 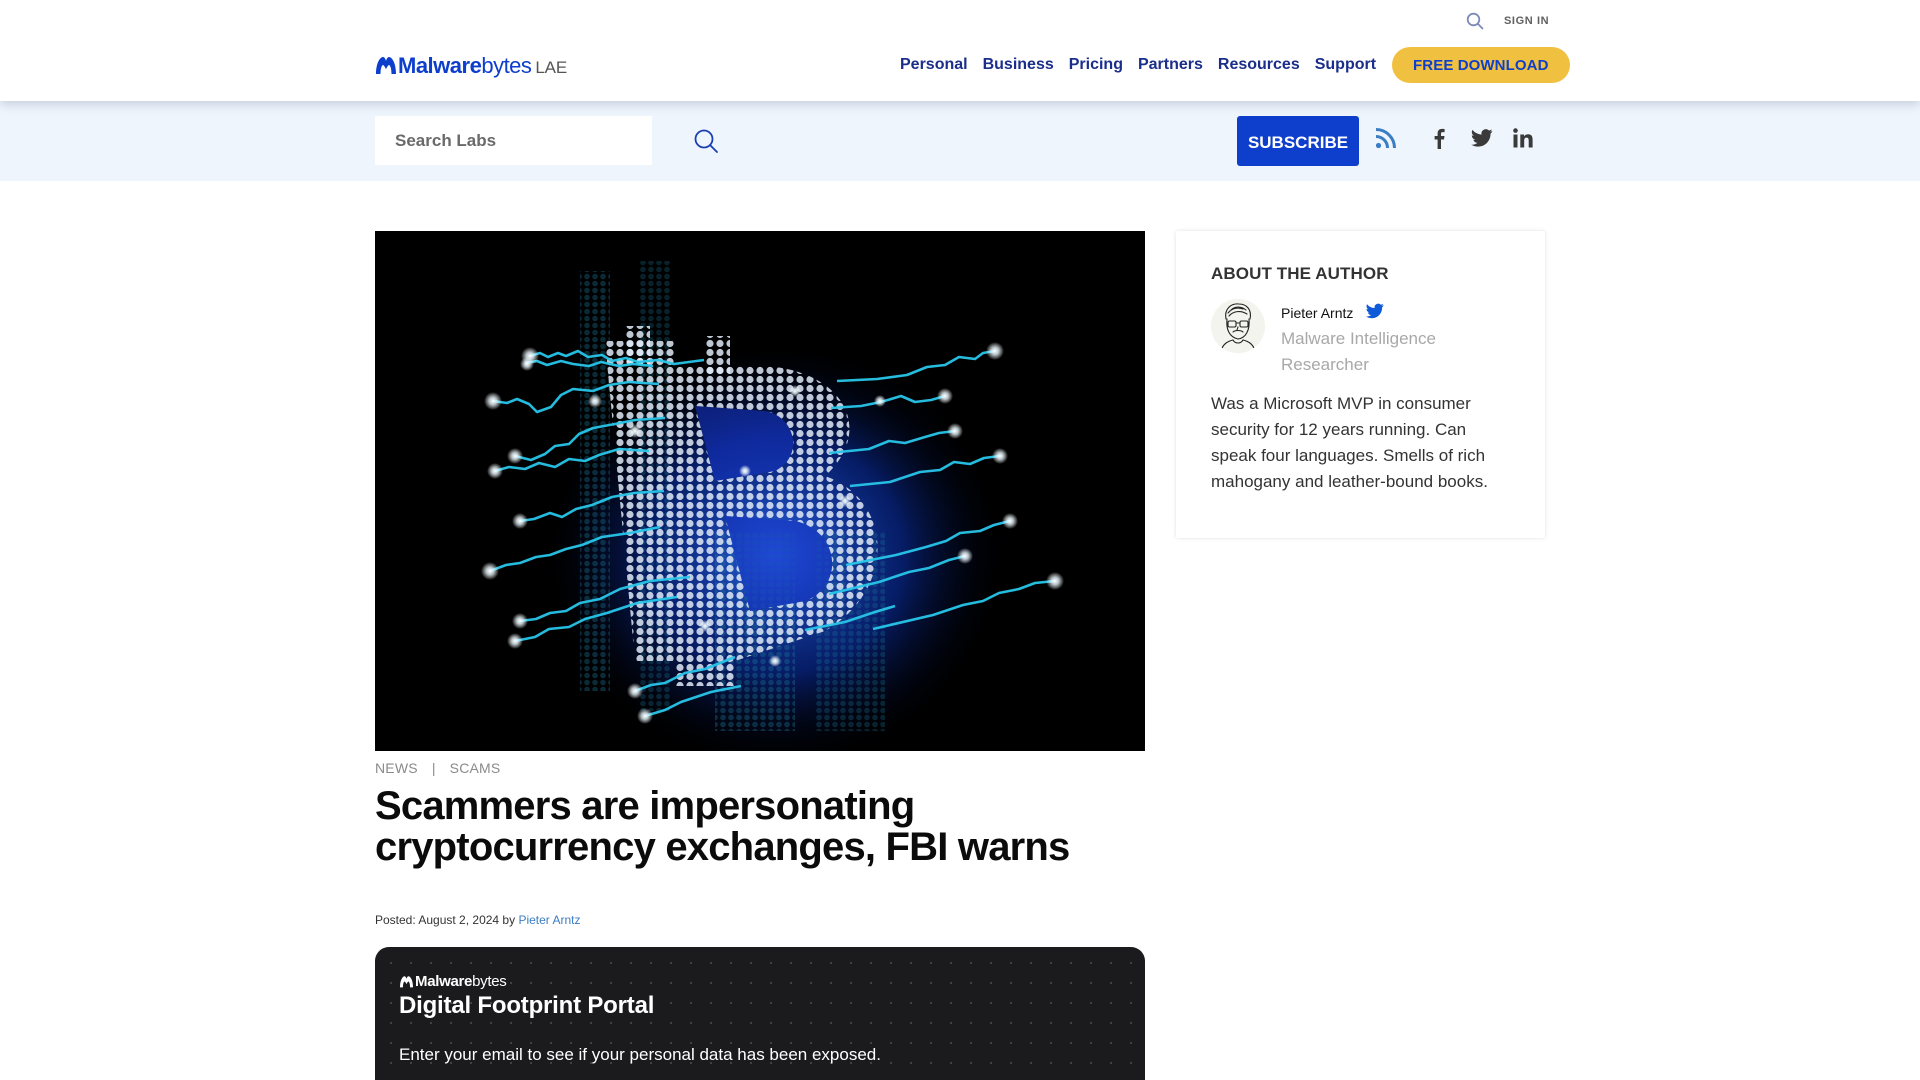 I want to click on posted-date: Posted: August 2, 2024 by, so click(x=447, y=920).